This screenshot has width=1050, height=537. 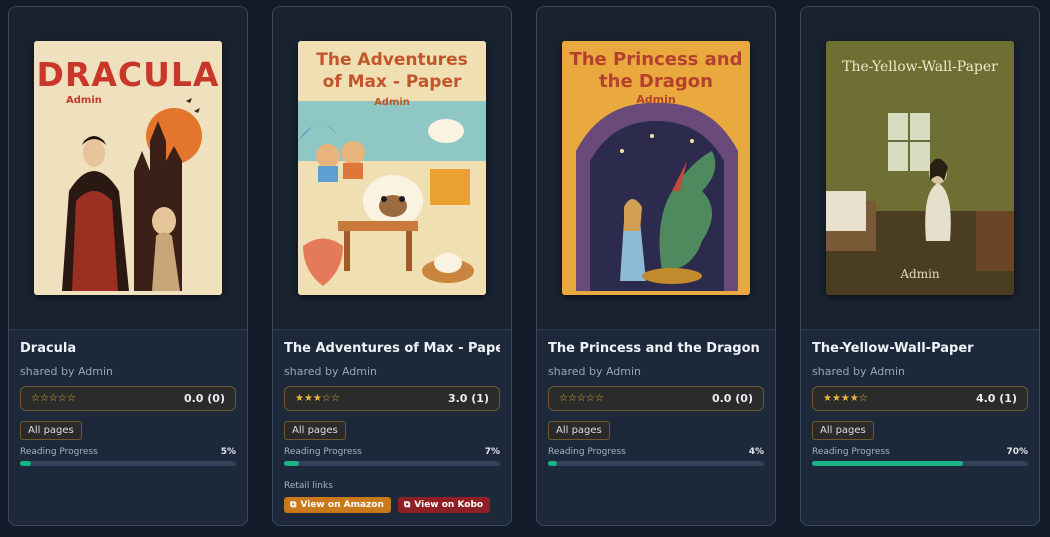 I want to click on cover-area: The Adventures of Max - Paper Admin, so click(x=392, y=168).